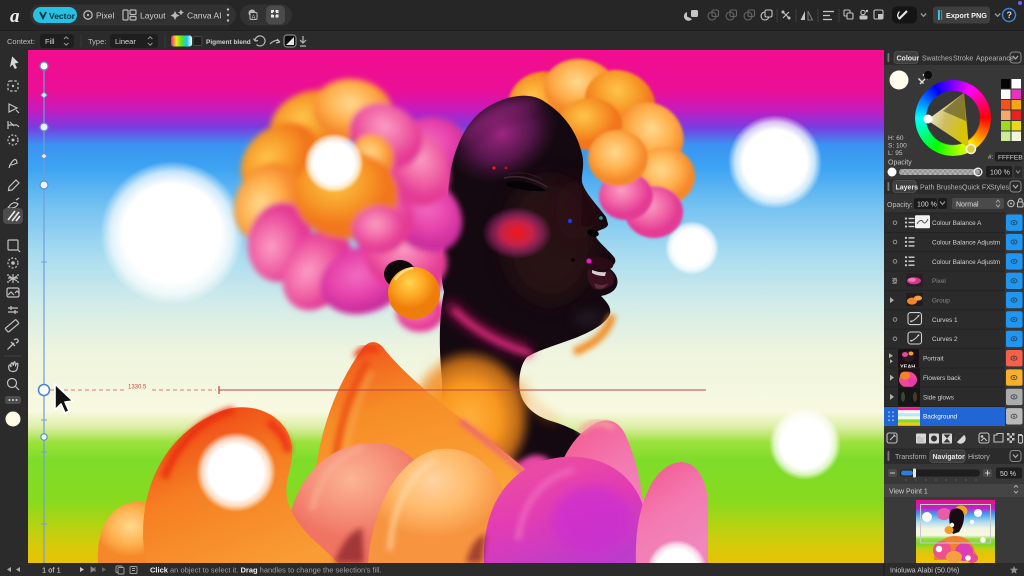 The height and width of the screenshot is (576, 1024). What do you see at coordinates (949, 457) in the screenshot?
I see `svg-text: Navigator` at bounding box center [949, 457].